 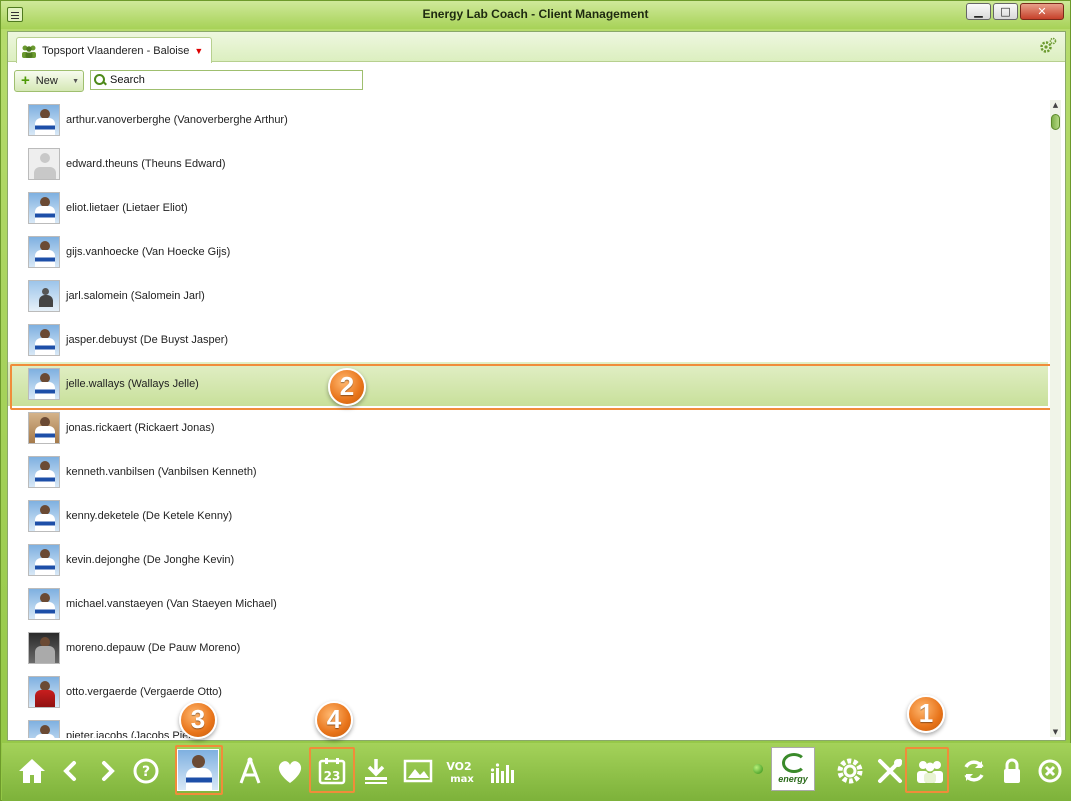 I want to click on athlete-avatar-button, so click(x=198, y=770).